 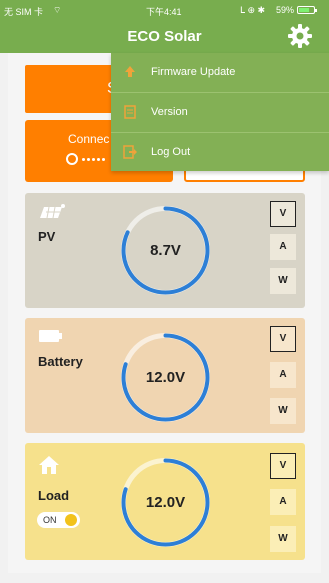 I want to click on app-title: ECO Solar, so click(x=164, y=36).